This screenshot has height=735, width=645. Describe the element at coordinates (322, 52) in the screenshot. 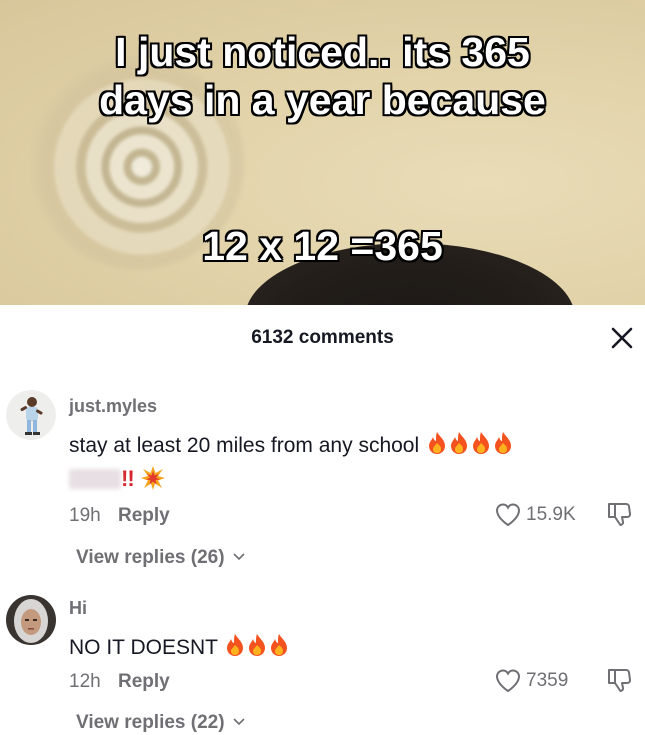

I see `video-caption-line-1: I just noticed.. its 365` at that location.